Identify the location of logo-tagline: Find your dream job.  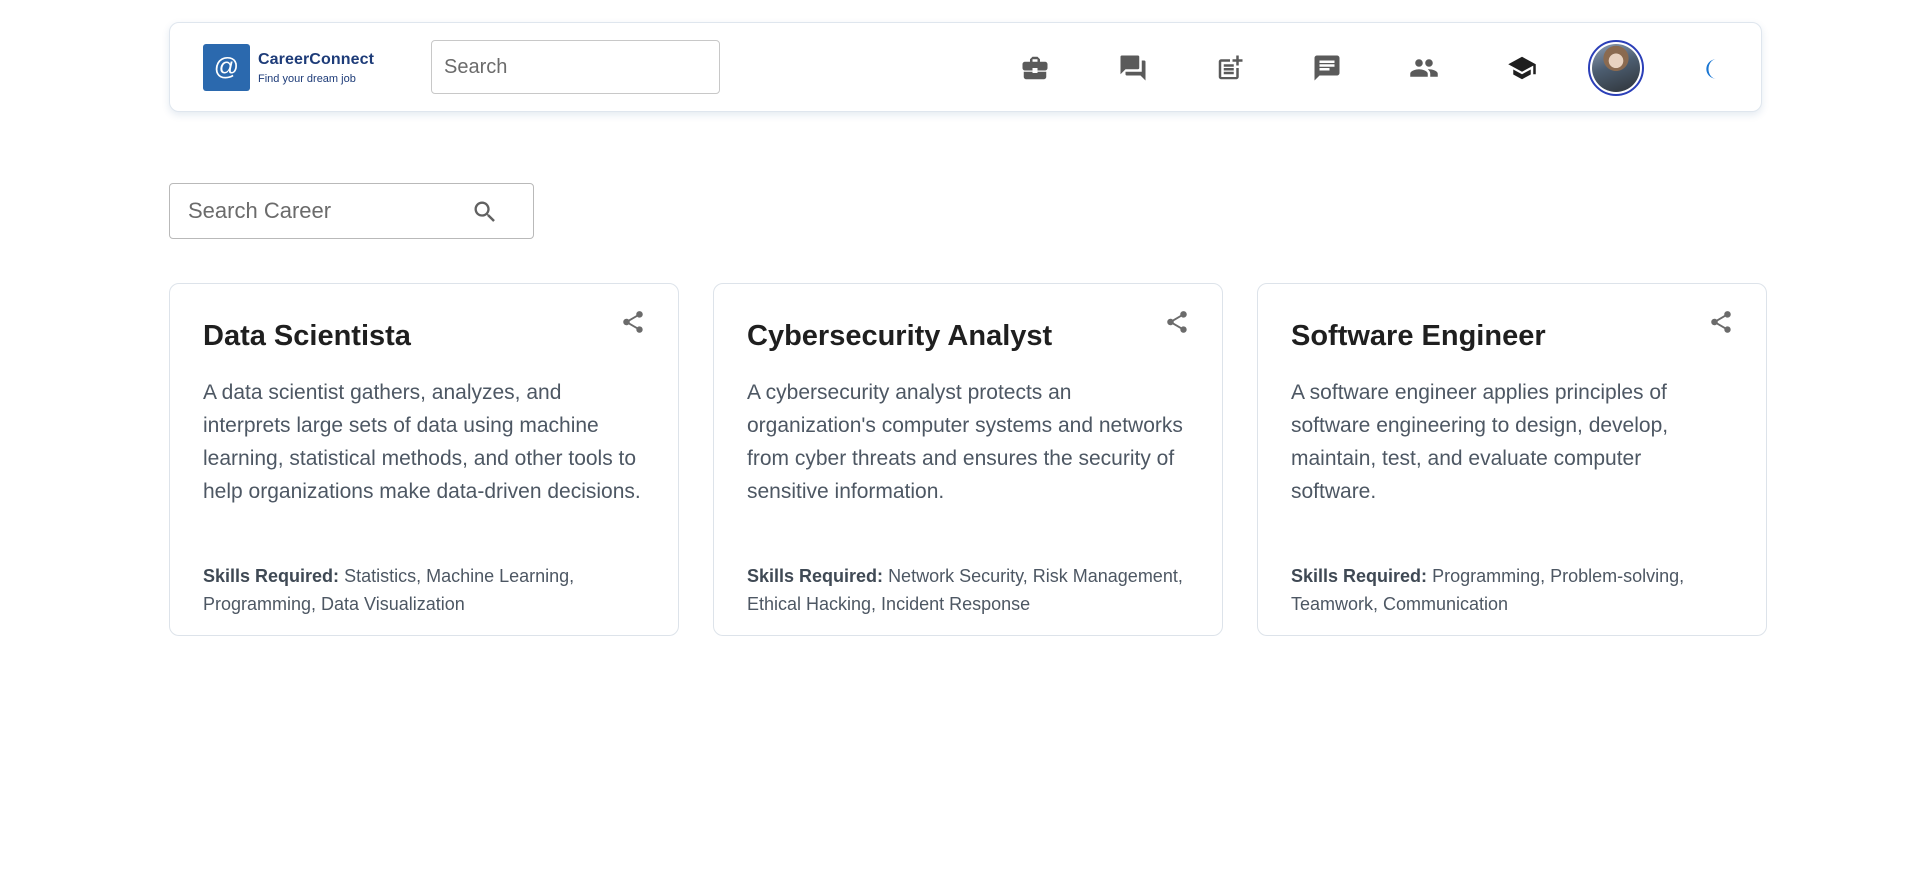
(307, 78).